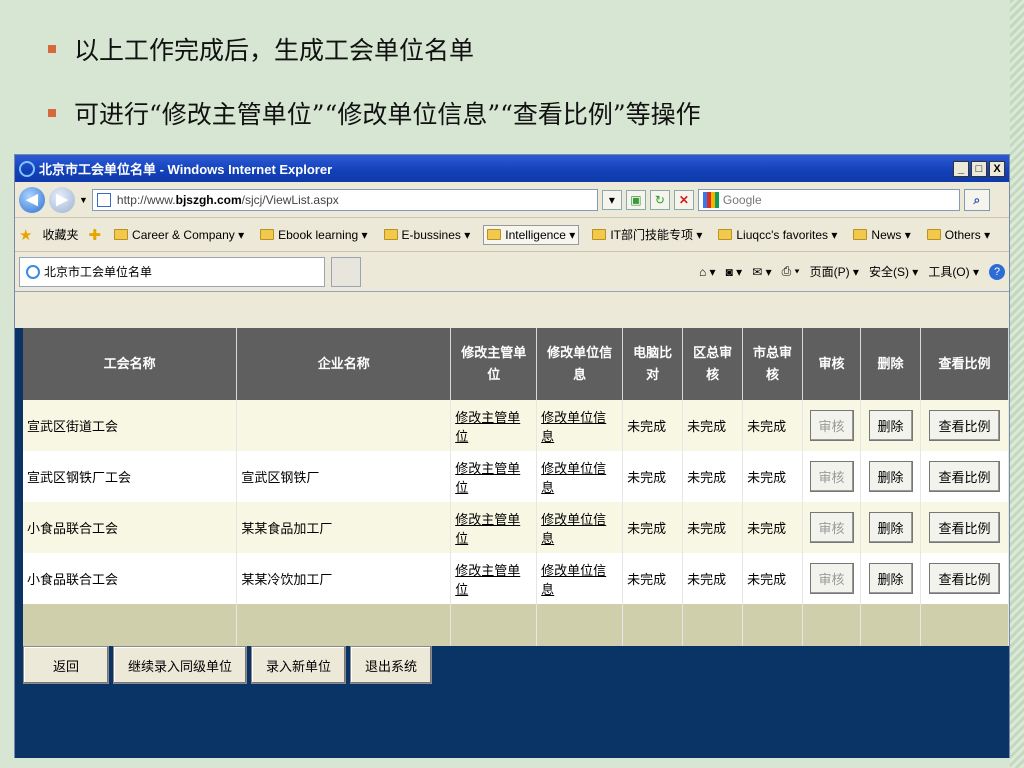 This screenshot has height=768, width=1024. Describe the element at coordinates (891, 234) in the screenshot. I see `fav-label: News ▾` at that location.